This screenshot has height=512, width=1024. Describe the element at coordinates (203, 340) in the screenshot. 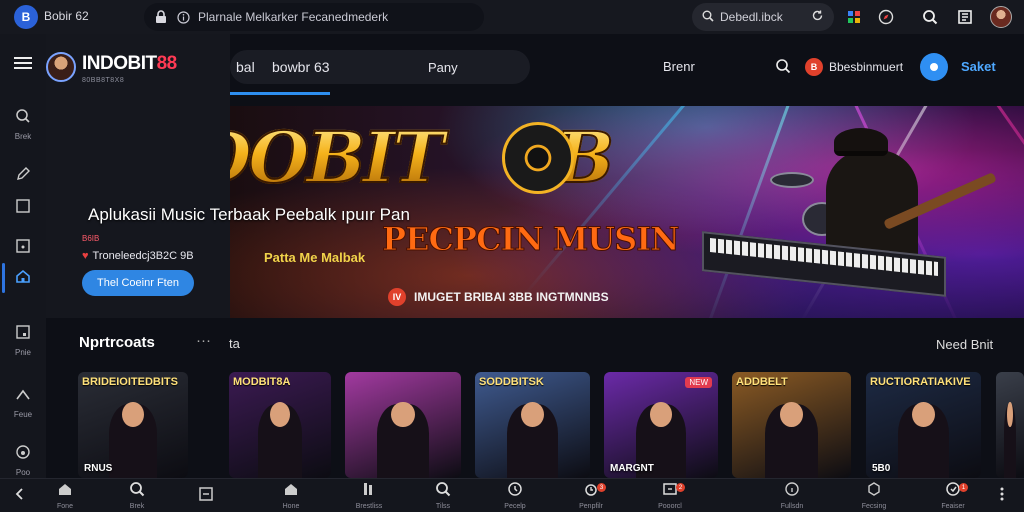

I see `section-more-button: ···` at that location.